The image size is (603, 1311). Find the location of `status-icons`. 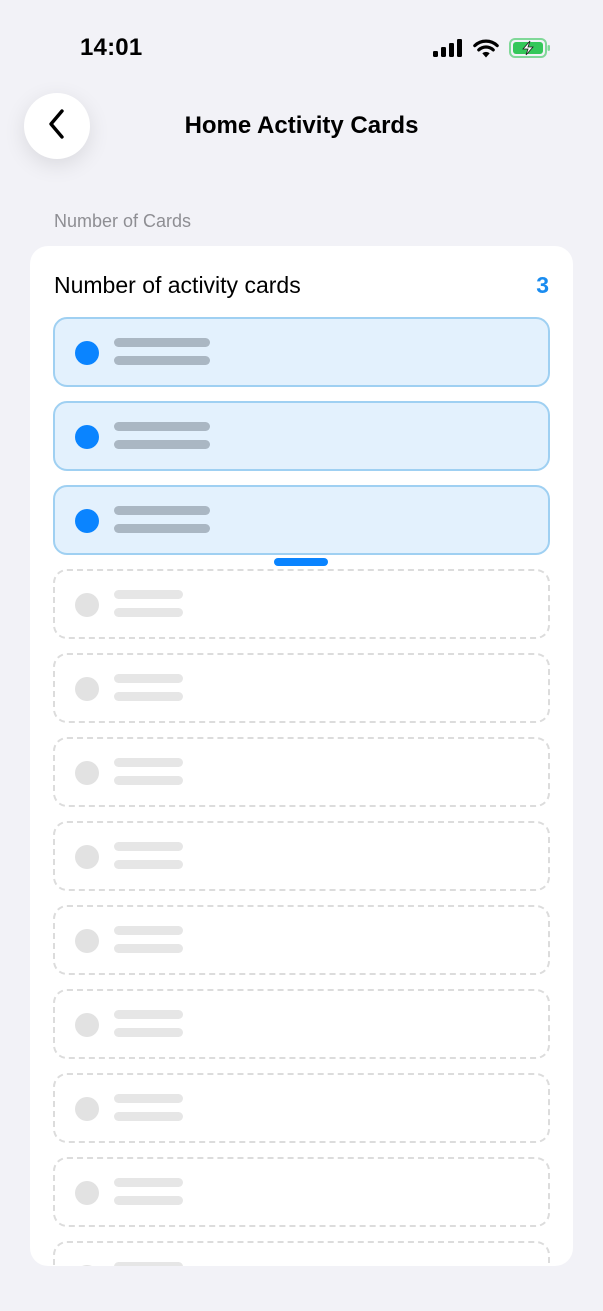

status-icons is located at coordinates (492, 48).